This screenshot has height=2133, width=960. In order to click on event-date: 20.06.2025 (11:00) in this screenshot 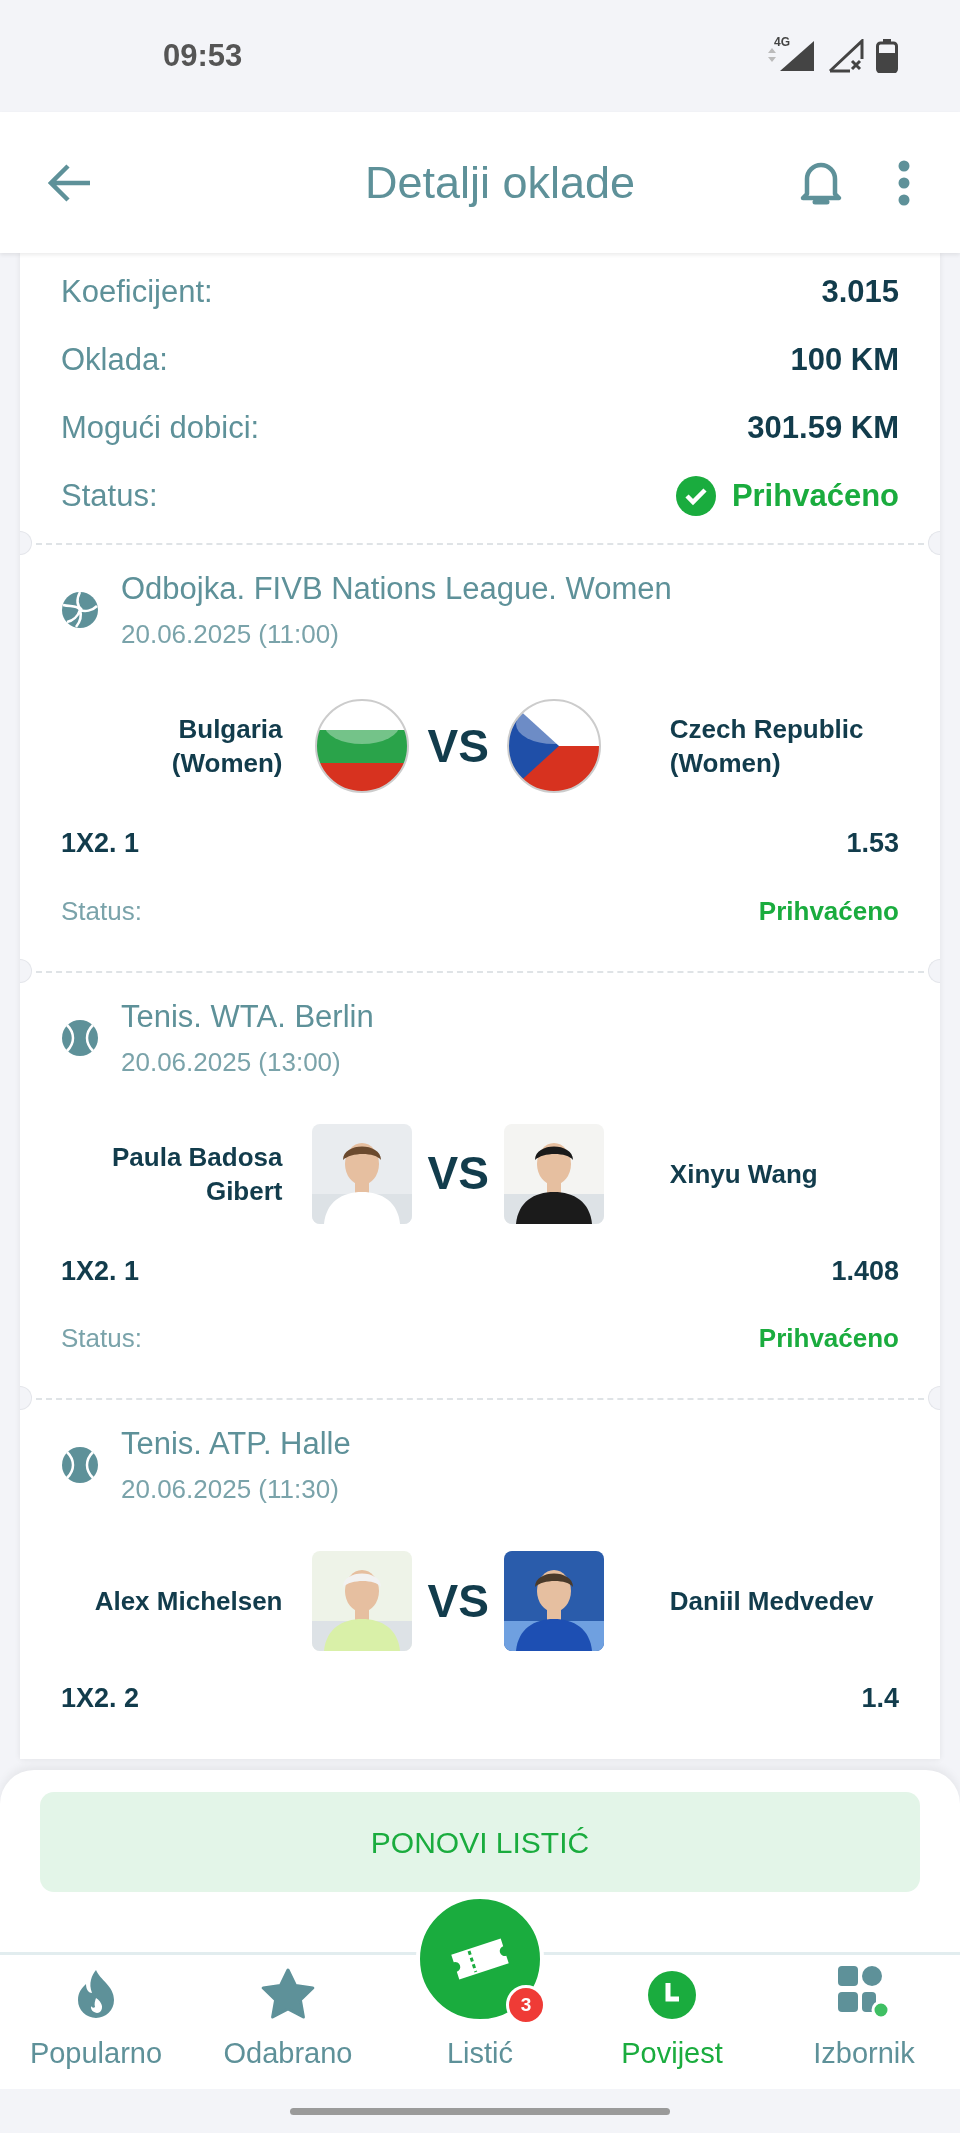, I will do `click(230, 634)`.